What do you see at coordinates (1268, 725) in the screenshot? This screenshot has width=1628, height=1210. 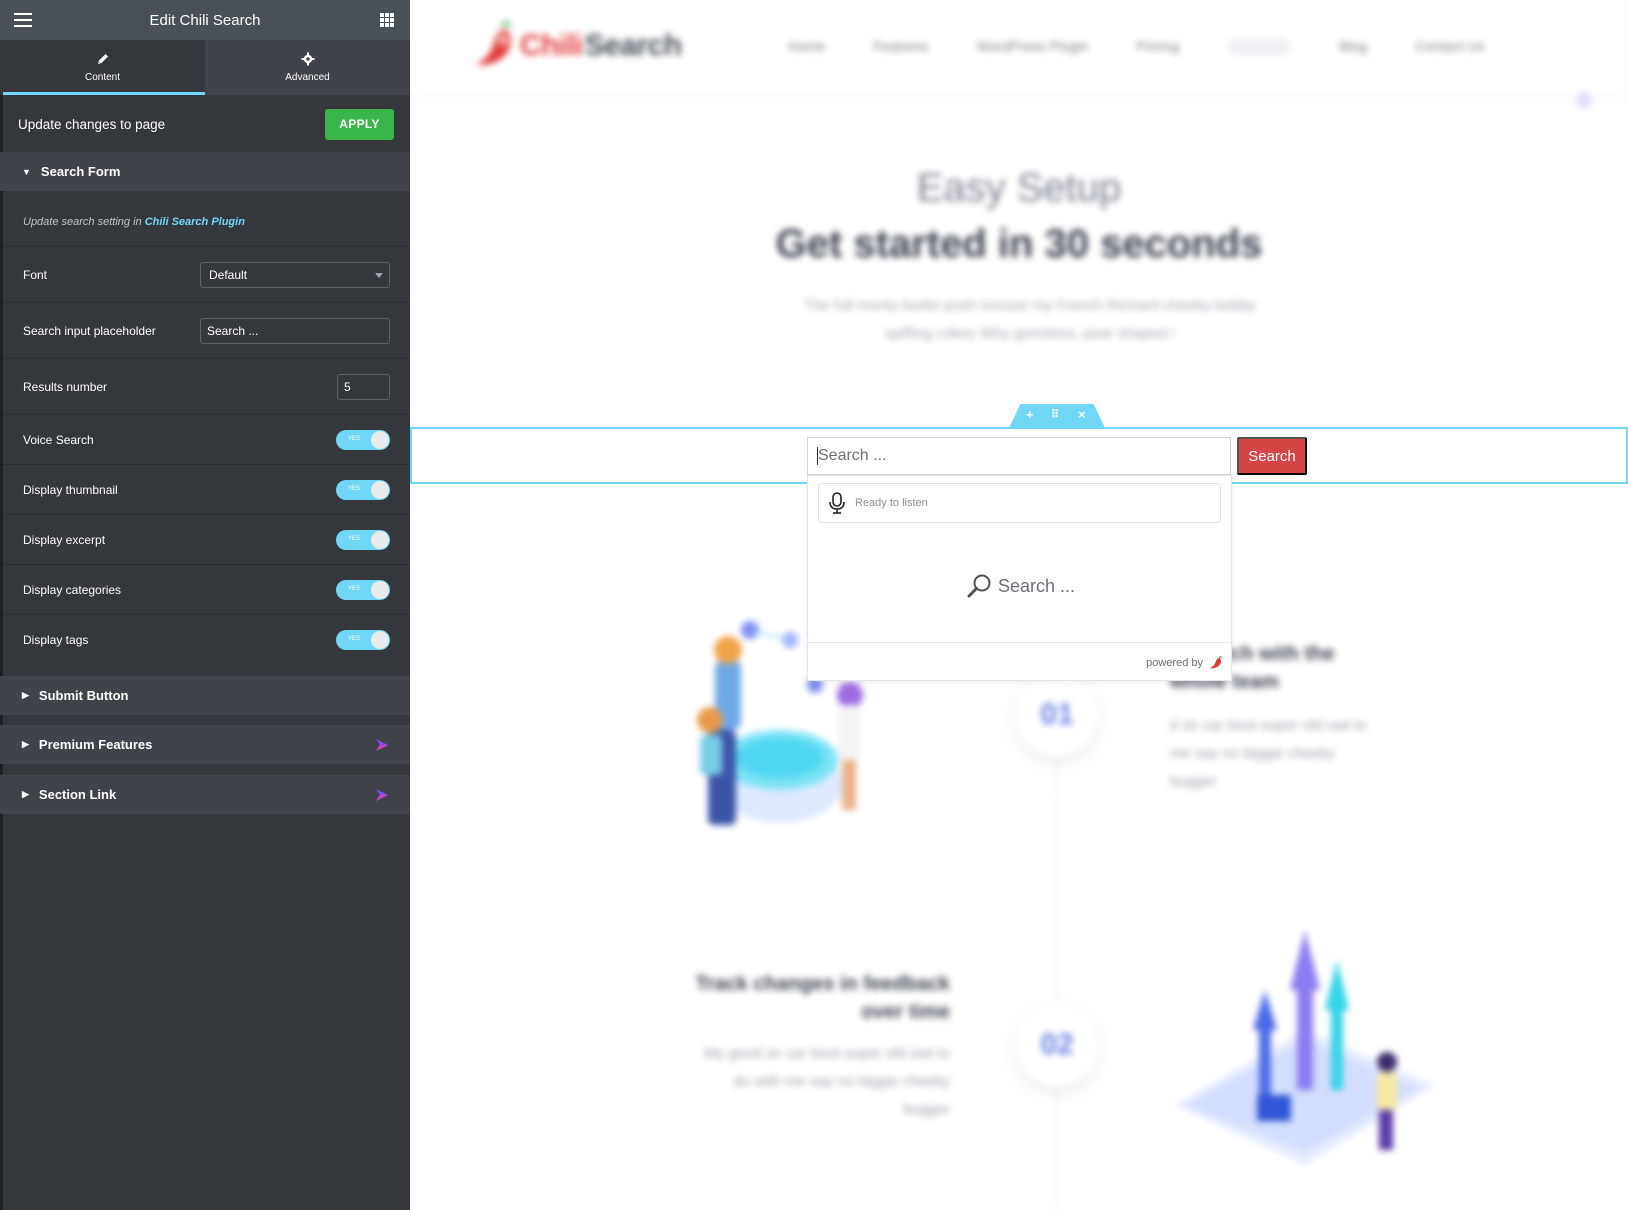 I see `feature-text-line: d sir car boot super old owt to` at bounding box center [1268, 725].